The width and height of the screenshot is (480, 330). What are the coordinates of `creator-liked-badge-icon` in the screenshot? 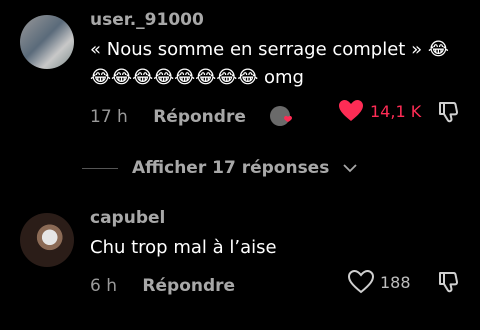 It's located at (281, 116).